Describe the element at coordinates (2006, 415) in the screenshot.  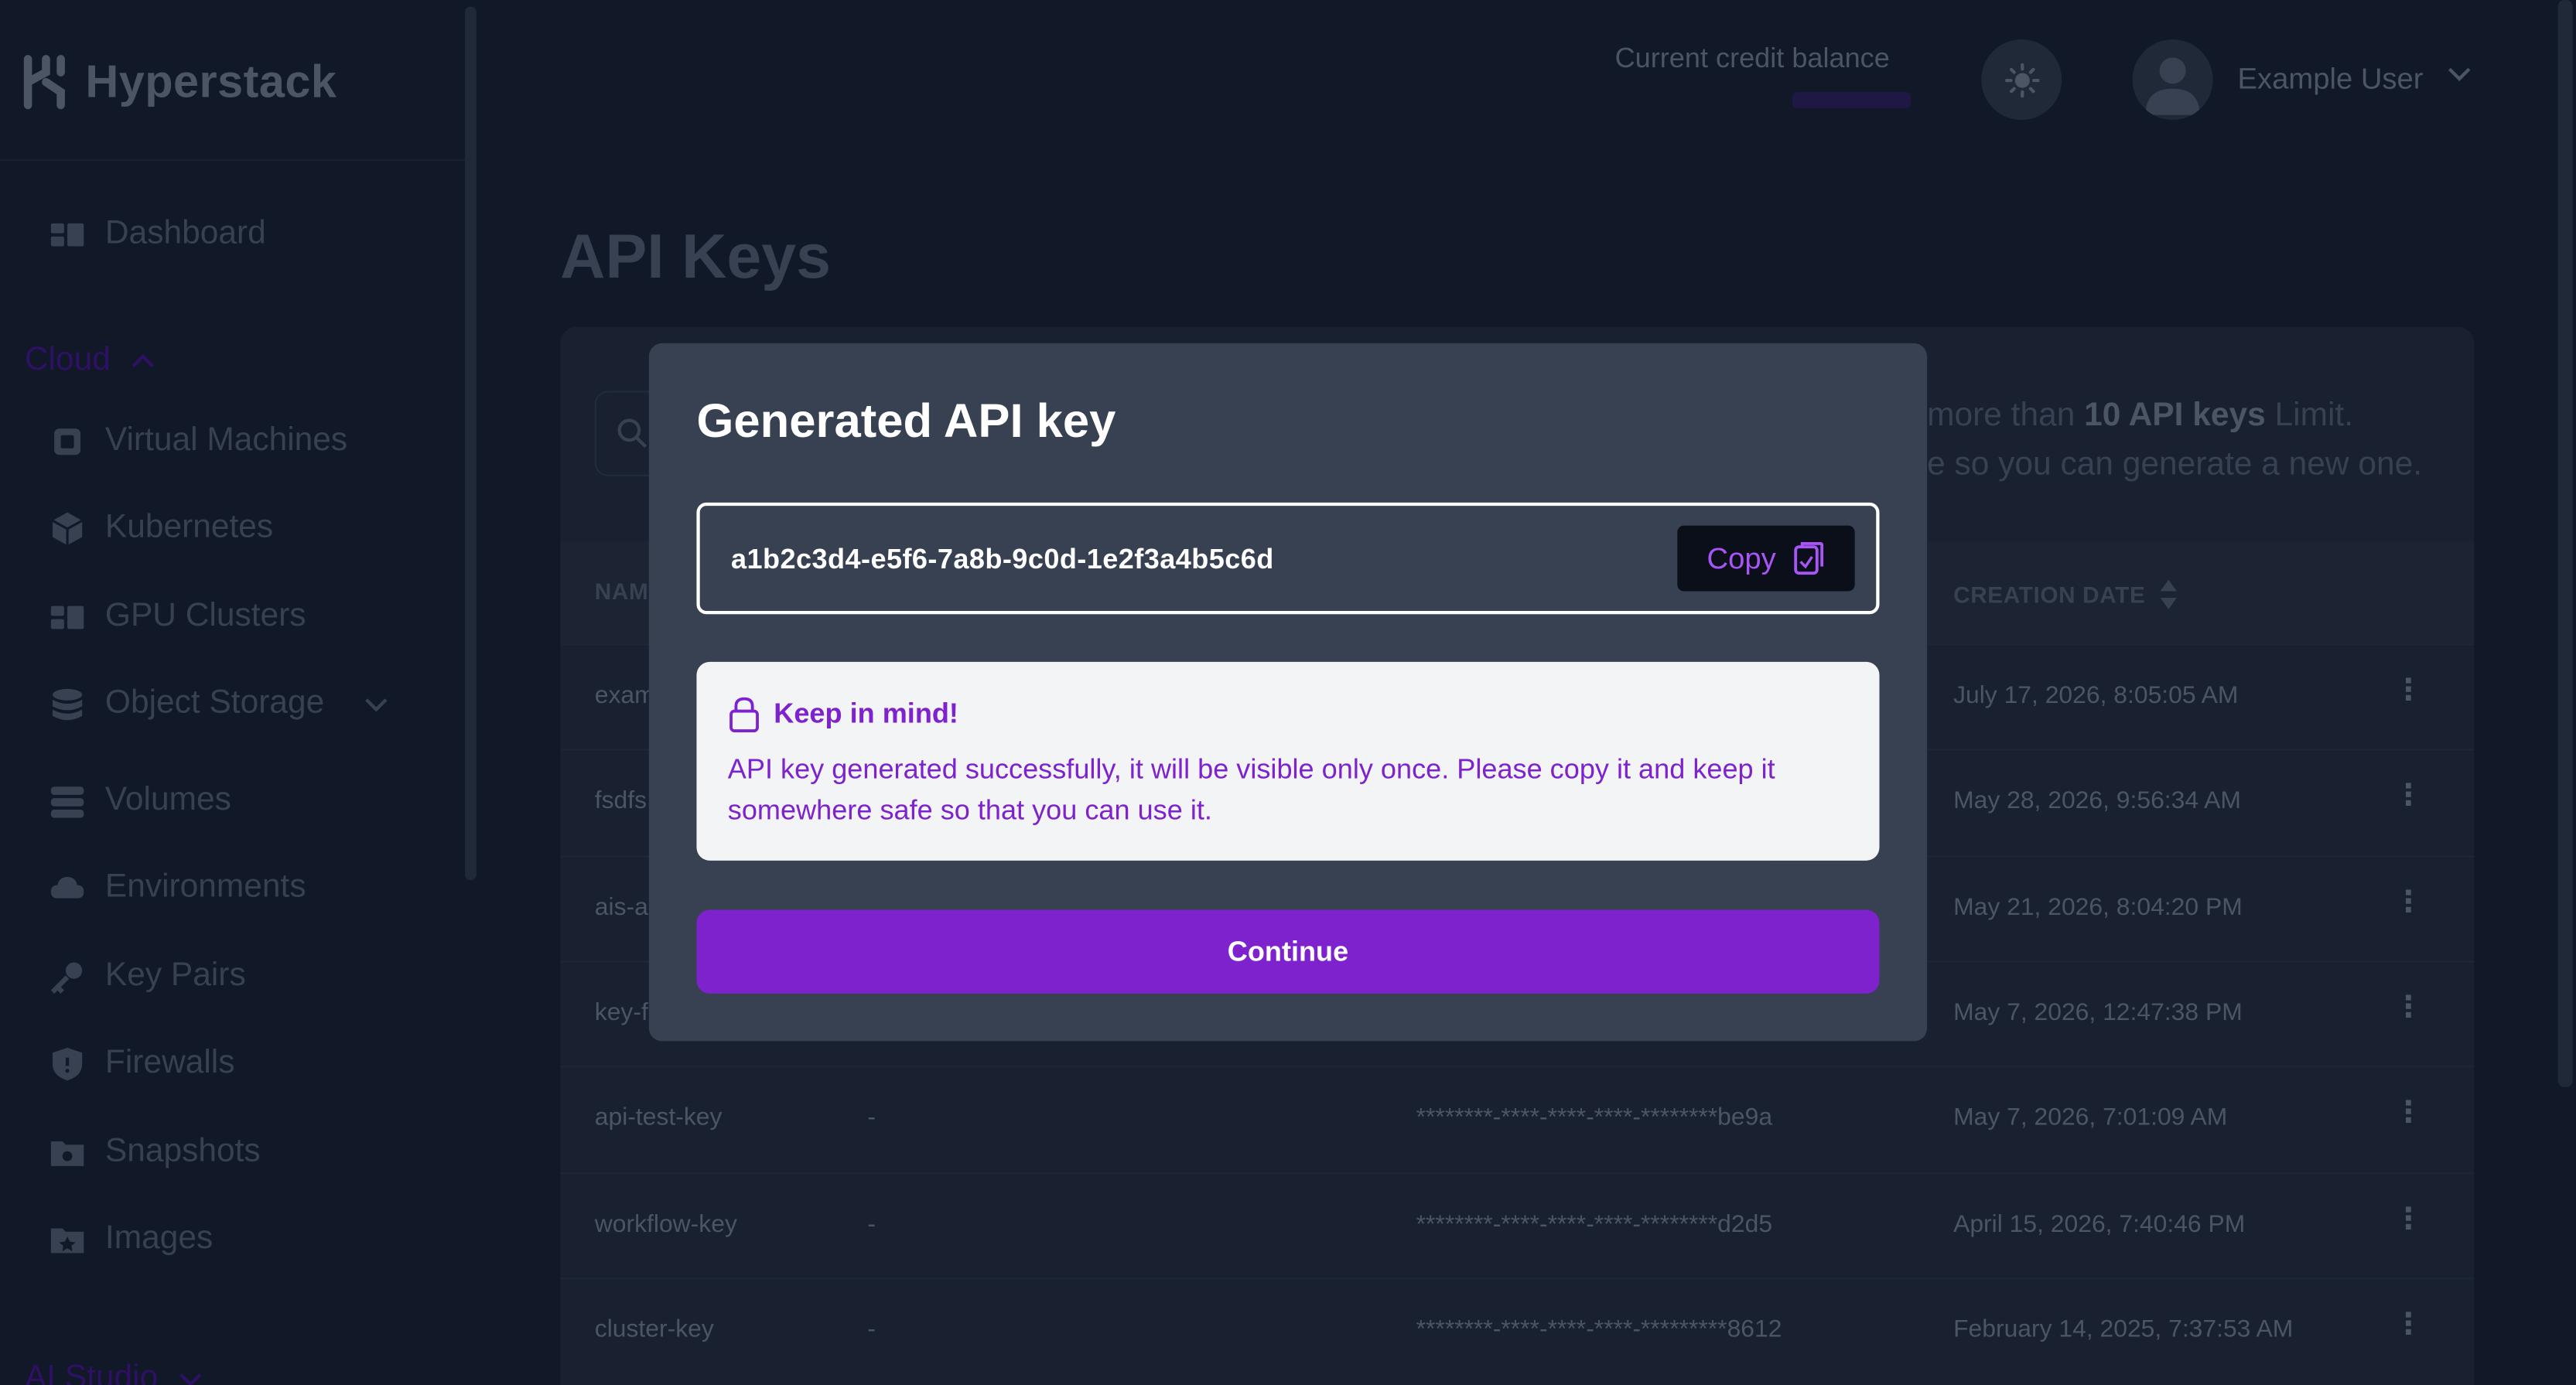
I see `limit-note-prefix: more than` at that location.